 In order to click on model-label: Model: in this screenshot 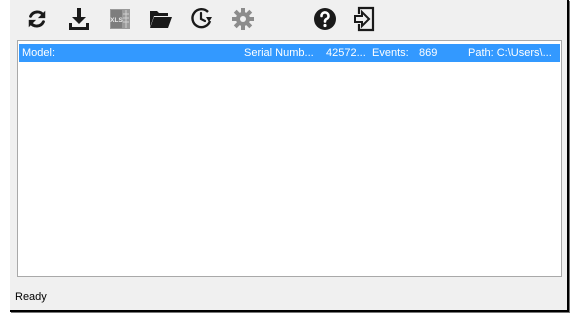, I will do `click(39, 53)`.